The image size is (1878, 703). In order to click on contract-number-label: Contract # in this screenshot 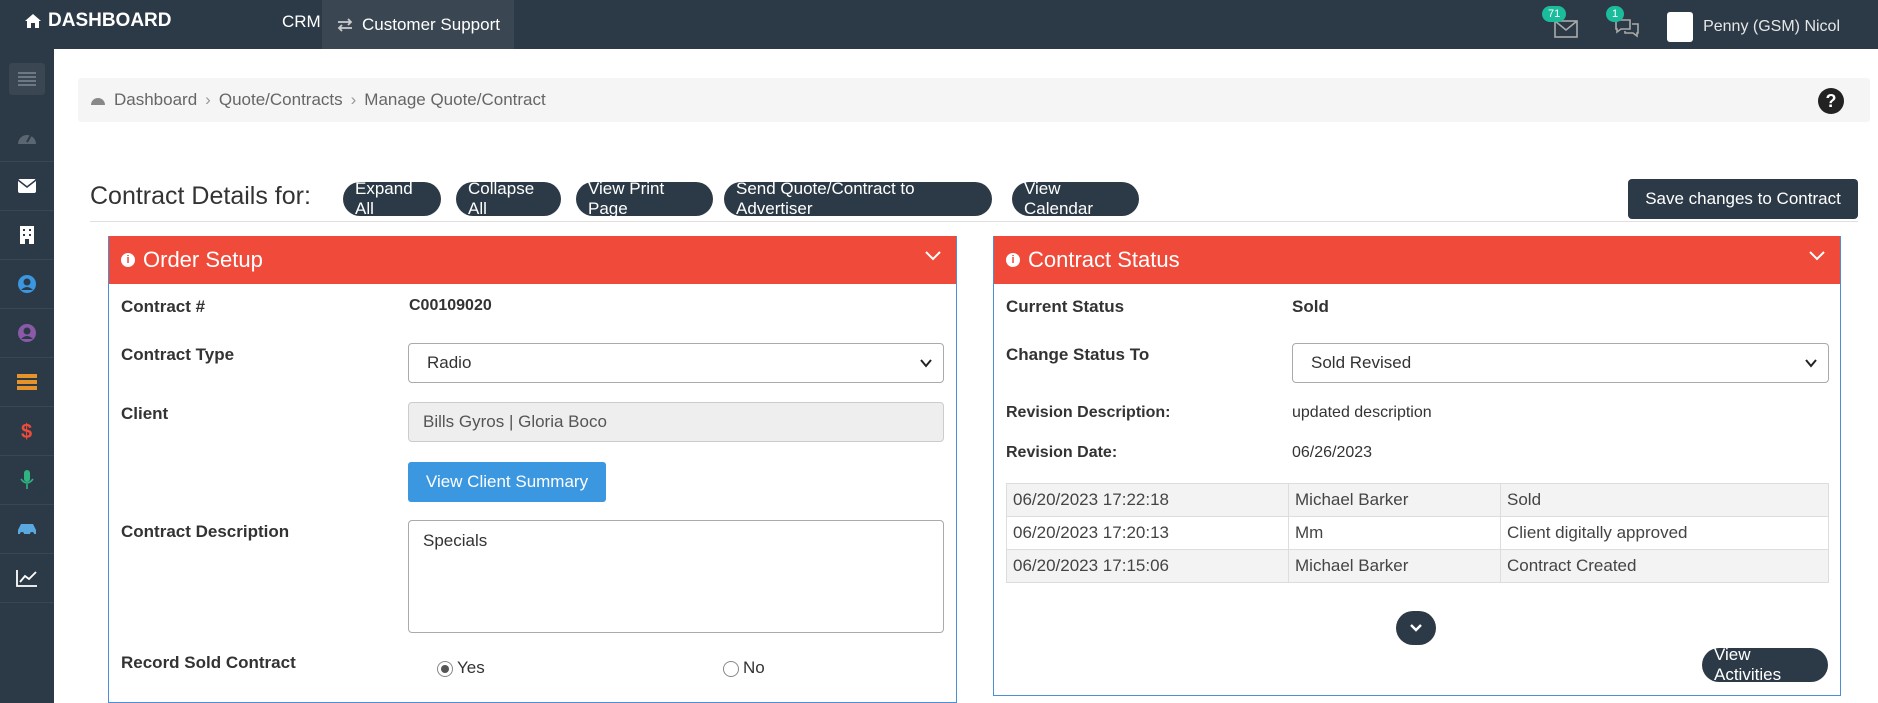, I will do `click(163, 306)`.